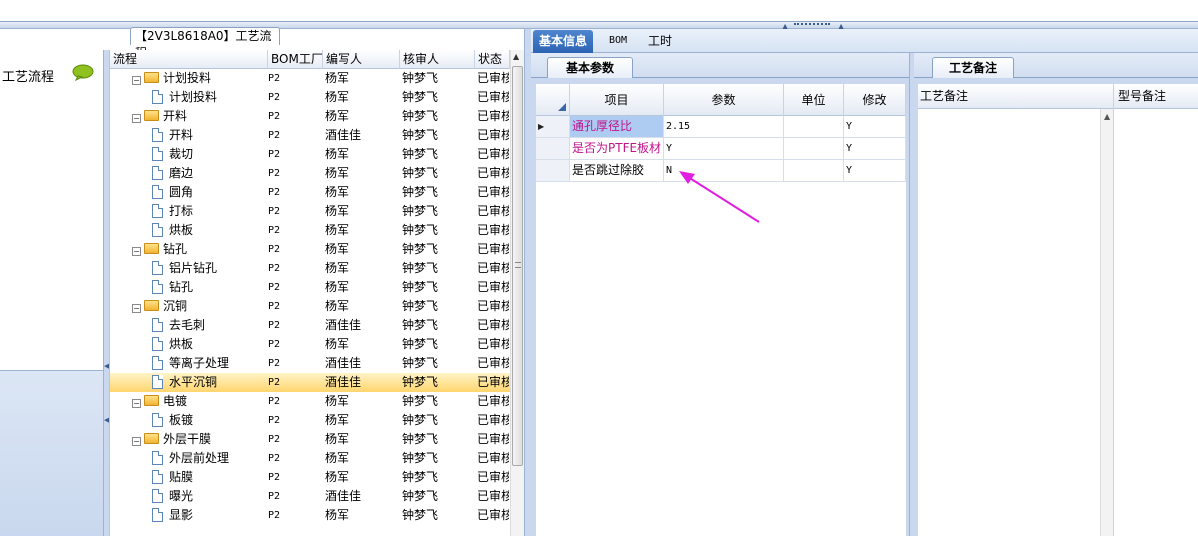 The image size is (1198, 536). Describe the element at coordinates (310, 249) in the screenshot. I see `tree-row: − 钻孔 P2 杨军钟梦飞已审核` at that location.